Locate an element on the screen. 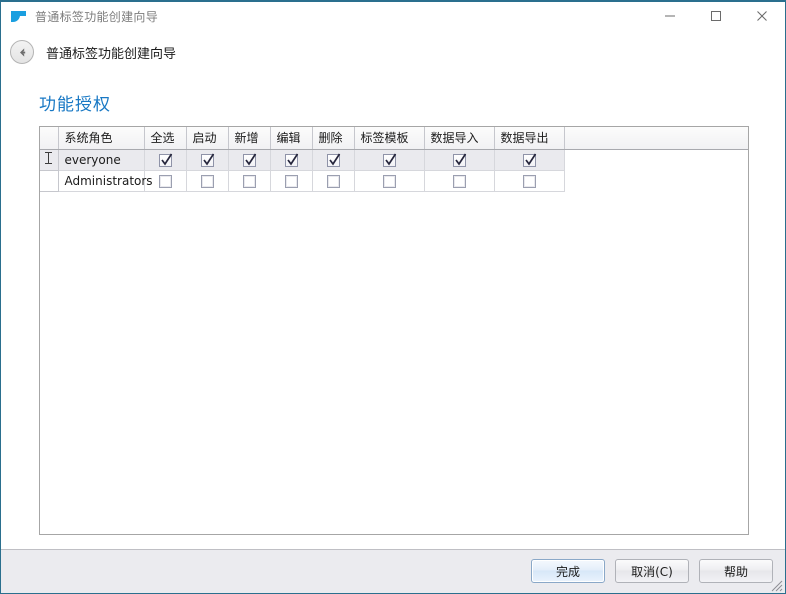 This screenshot has width=786, height=594. resize-grip-icon is located at coordinates (776, 584).